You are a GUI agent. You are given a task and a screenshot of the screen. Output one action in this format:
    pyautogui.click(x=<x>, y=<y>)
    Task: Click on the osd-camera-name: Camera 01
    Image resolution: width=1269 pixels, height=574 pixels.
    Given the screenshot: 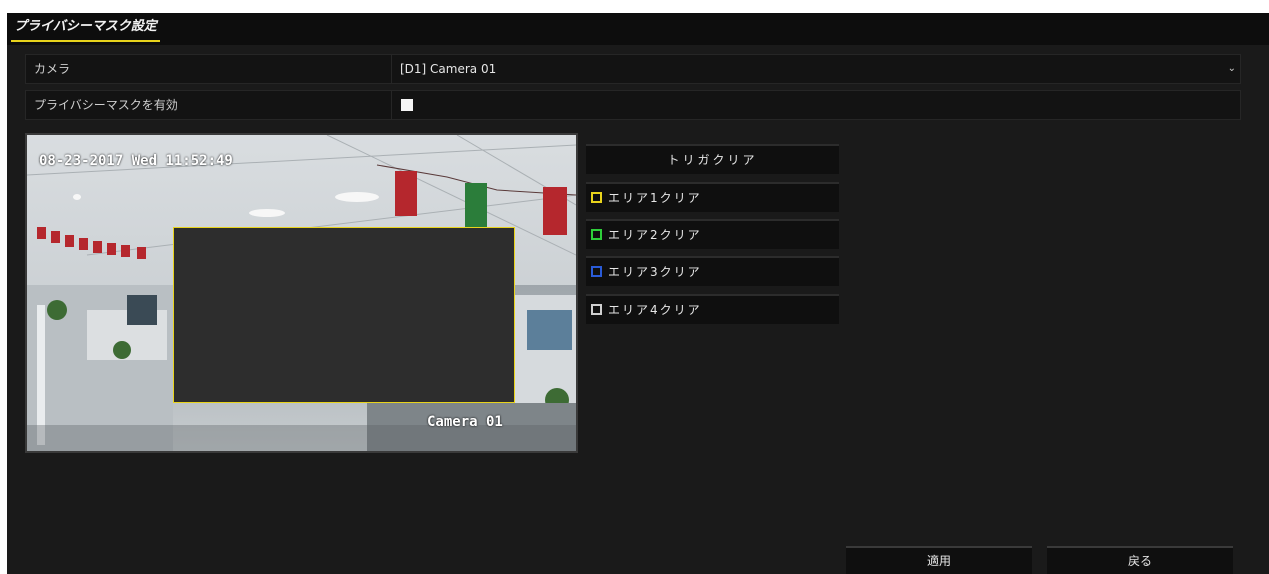 What is the action you would take?
    pyautogui.click(x=465, y=422)
    